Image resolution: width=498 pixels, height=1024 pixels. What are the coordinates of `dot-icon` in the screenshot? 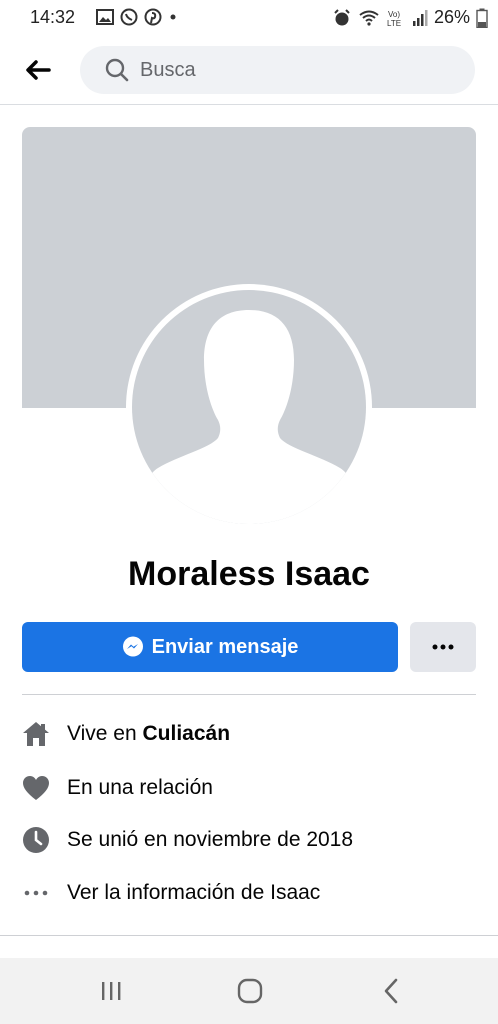 It's located at (173, 17).